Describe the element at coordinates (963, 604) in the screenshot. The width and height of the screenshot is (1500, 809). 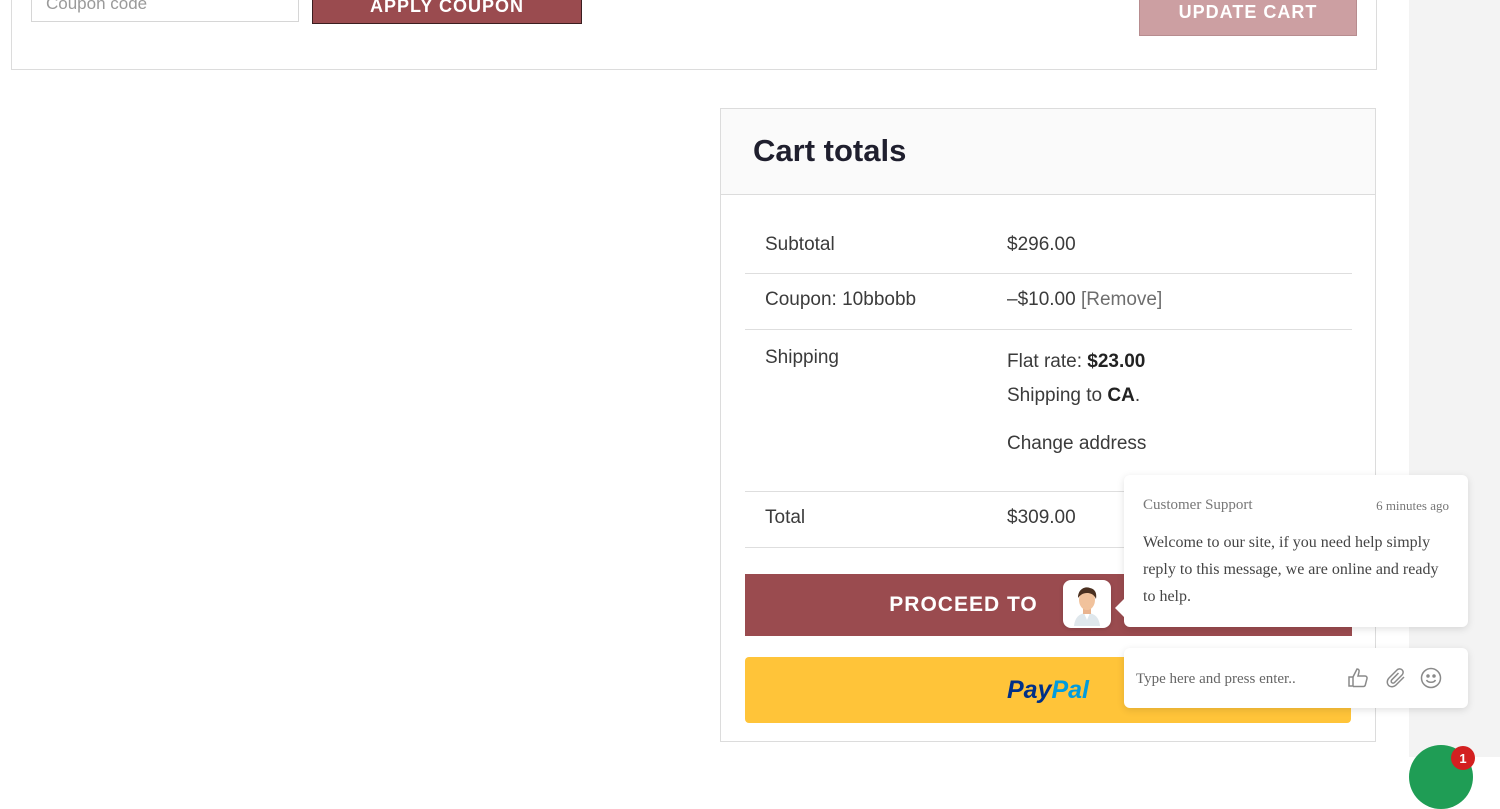
I see `proceed-label: PROCEED TO` at that location.